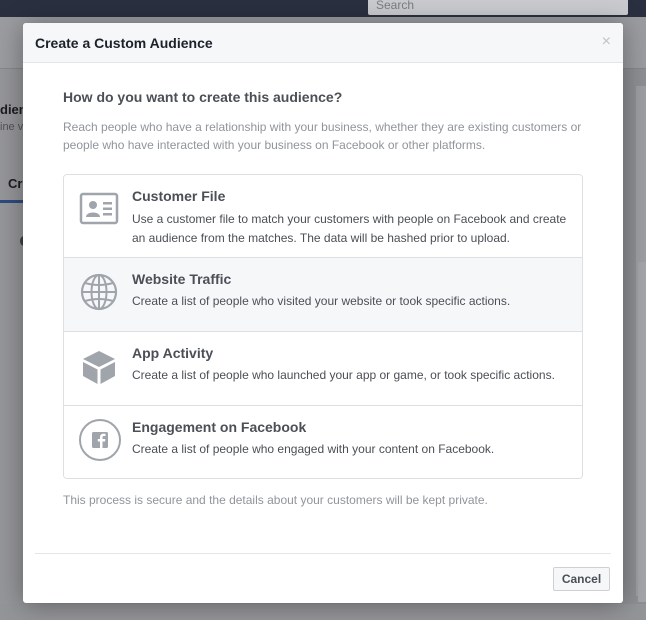  What do you see at coordinates (642, 432) in the screenshot?
I see `background-card-secondary` at bounding box center [642, 432].